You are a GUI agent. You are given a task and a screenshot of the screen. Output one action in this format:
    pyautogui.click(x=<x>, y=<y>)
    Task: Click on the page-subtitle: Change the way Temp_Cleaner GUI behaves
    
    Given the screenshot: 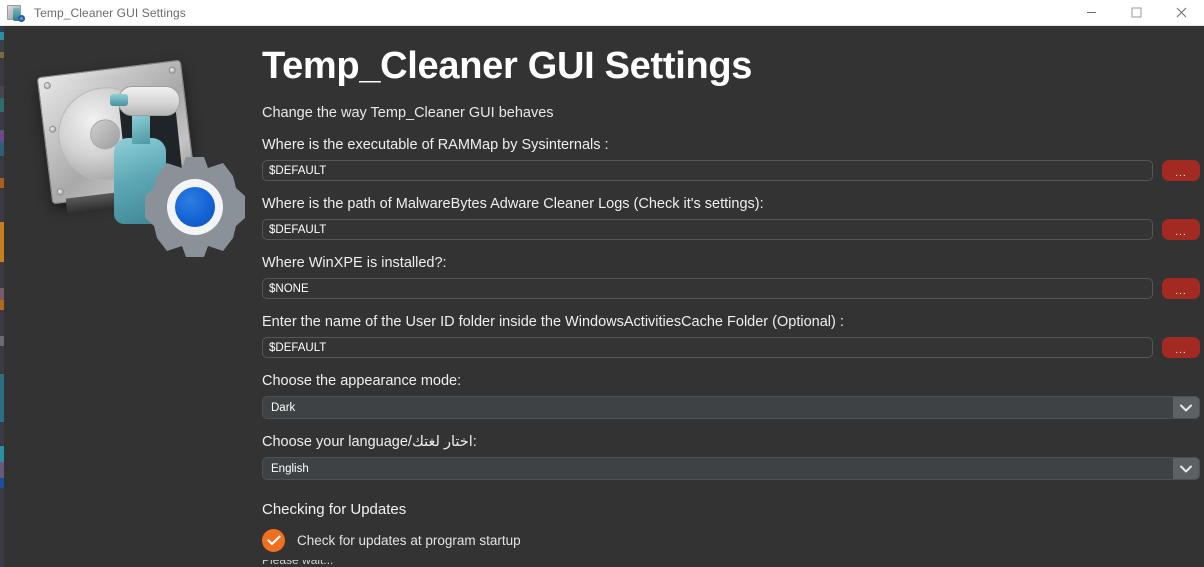 What is the action you would take?
    pyautogui.click(x=408, y=113)
    